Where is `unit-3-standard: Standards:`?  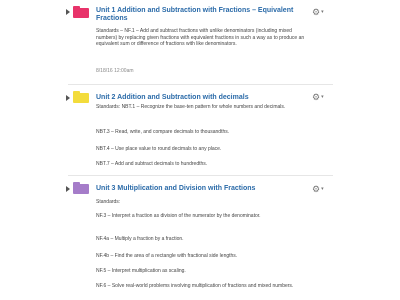
unit-3-standard: Standards: is located at coordinates (108, 202).